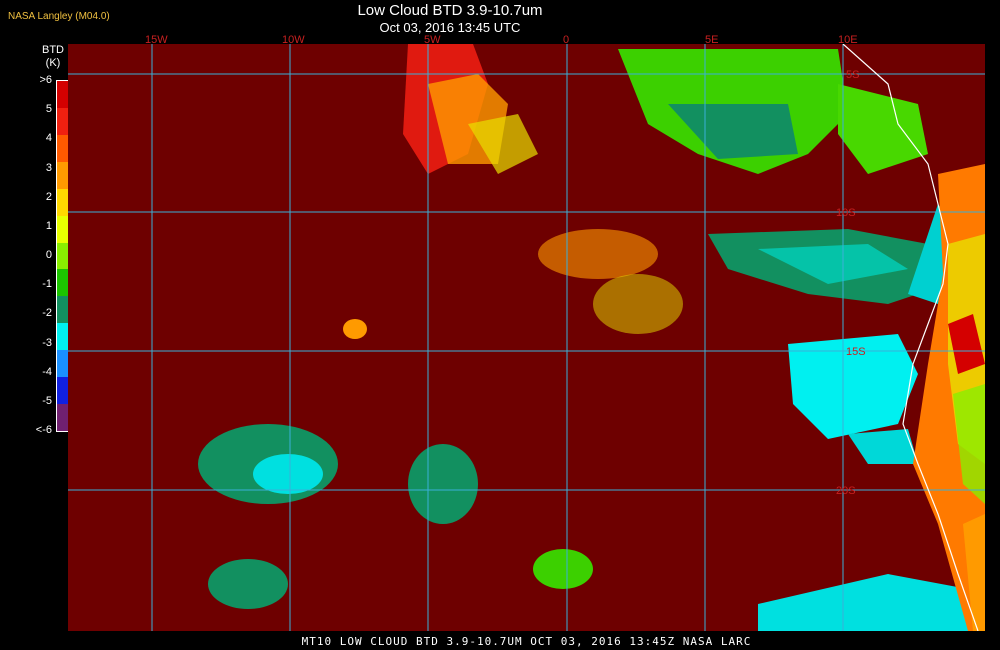  I want to click on legend-title-line1: BTD, so click(53, 50).